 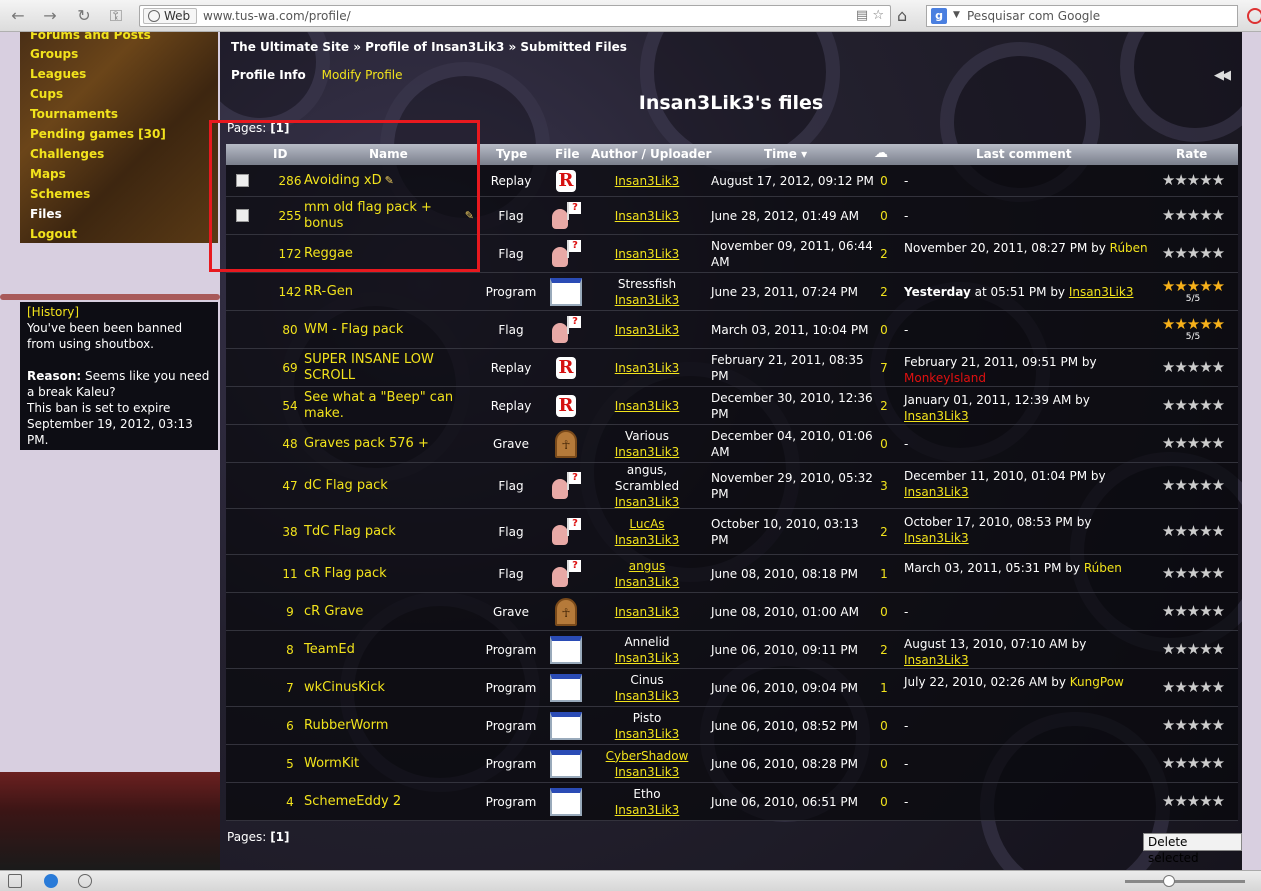 I want to click on col-author: Author / Uploader, so click(x=651, y=154).